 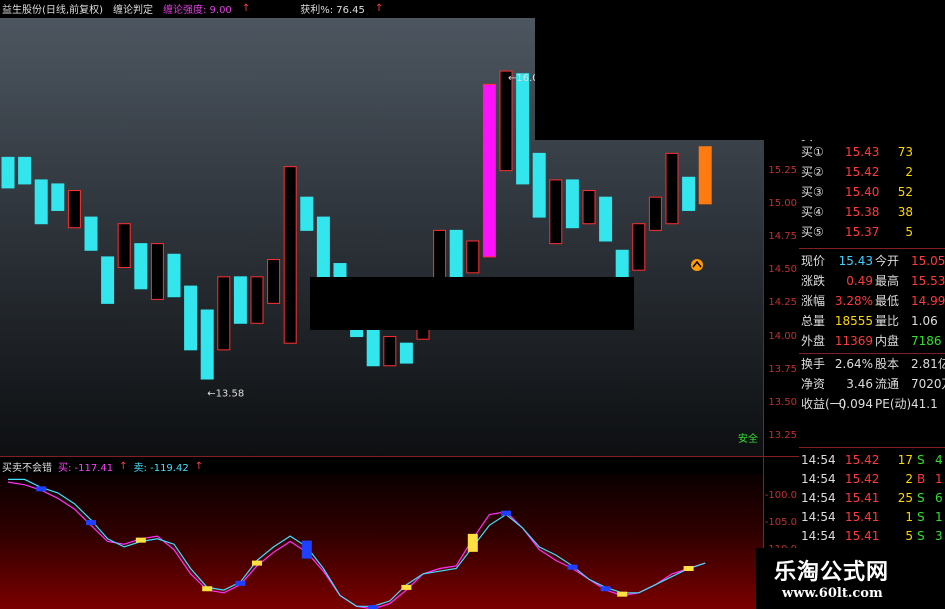 I want to click on bid-row: 买② 15.42 2, so click(x=872, y=172).